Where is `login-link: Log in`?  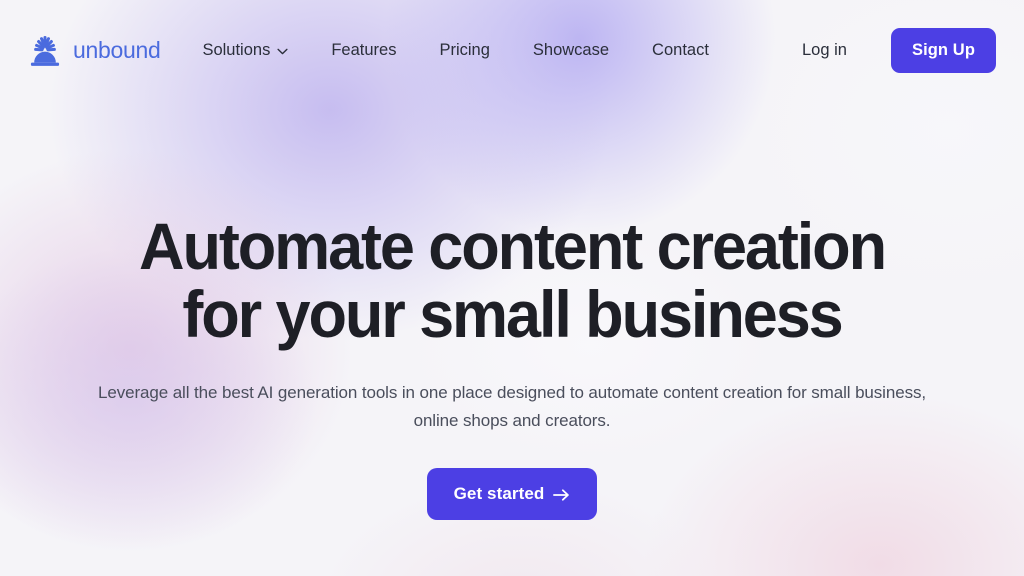
login-link: Log in is located at coordinates (824, 50).